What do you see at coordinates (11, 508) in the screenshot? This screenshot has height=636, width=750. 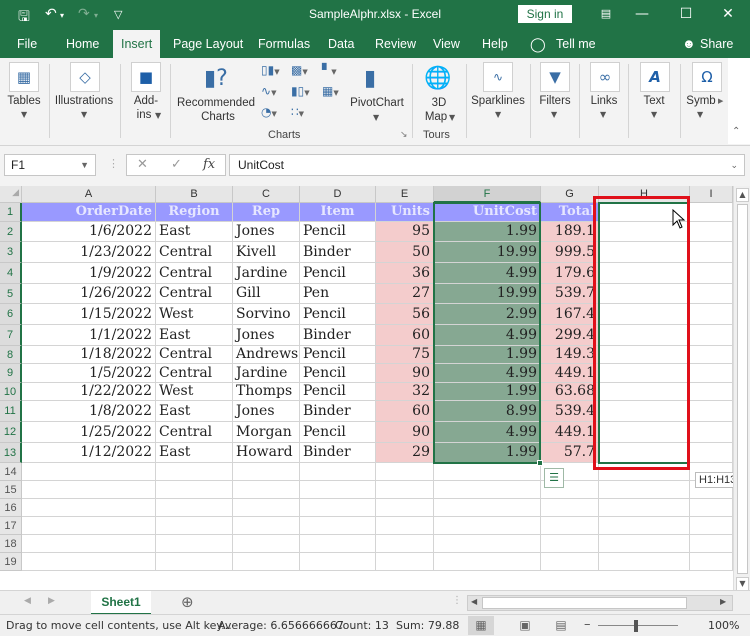 I see `row-header-16: 16` at bounding box center [11, 508].